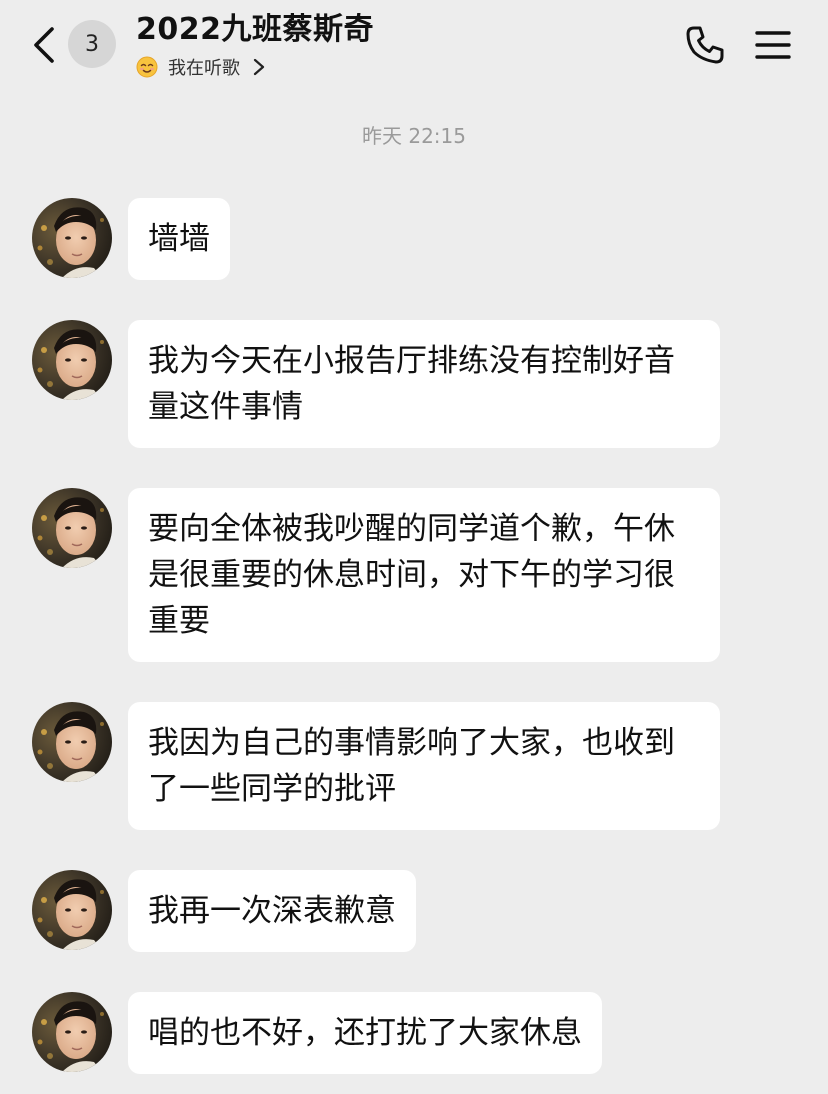  I want to click on message-bubble: 我为今天在小报告厅排练没有控制好音量这件事情, so click(424, 384).